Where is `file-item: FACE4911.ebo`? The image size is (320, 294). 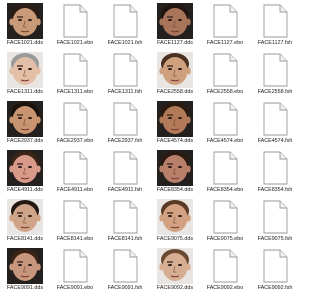
file-item: FACE4911.ebo is located at coordinates (75, 171).